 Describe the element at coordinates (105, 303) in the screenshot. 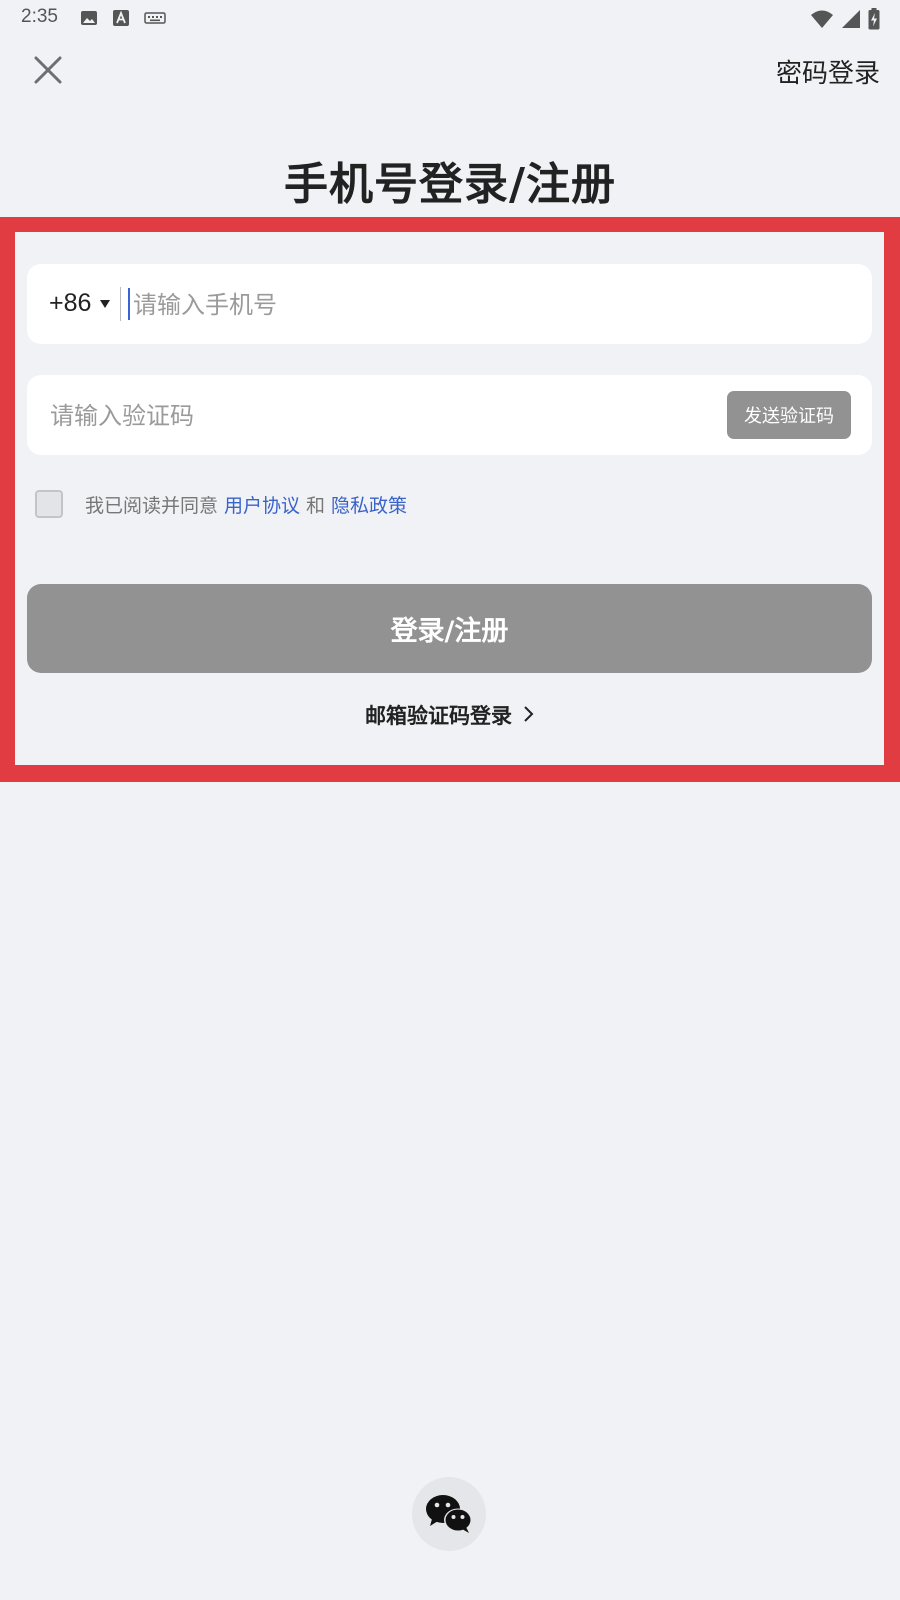

I see `caret-down-icon` at that location.